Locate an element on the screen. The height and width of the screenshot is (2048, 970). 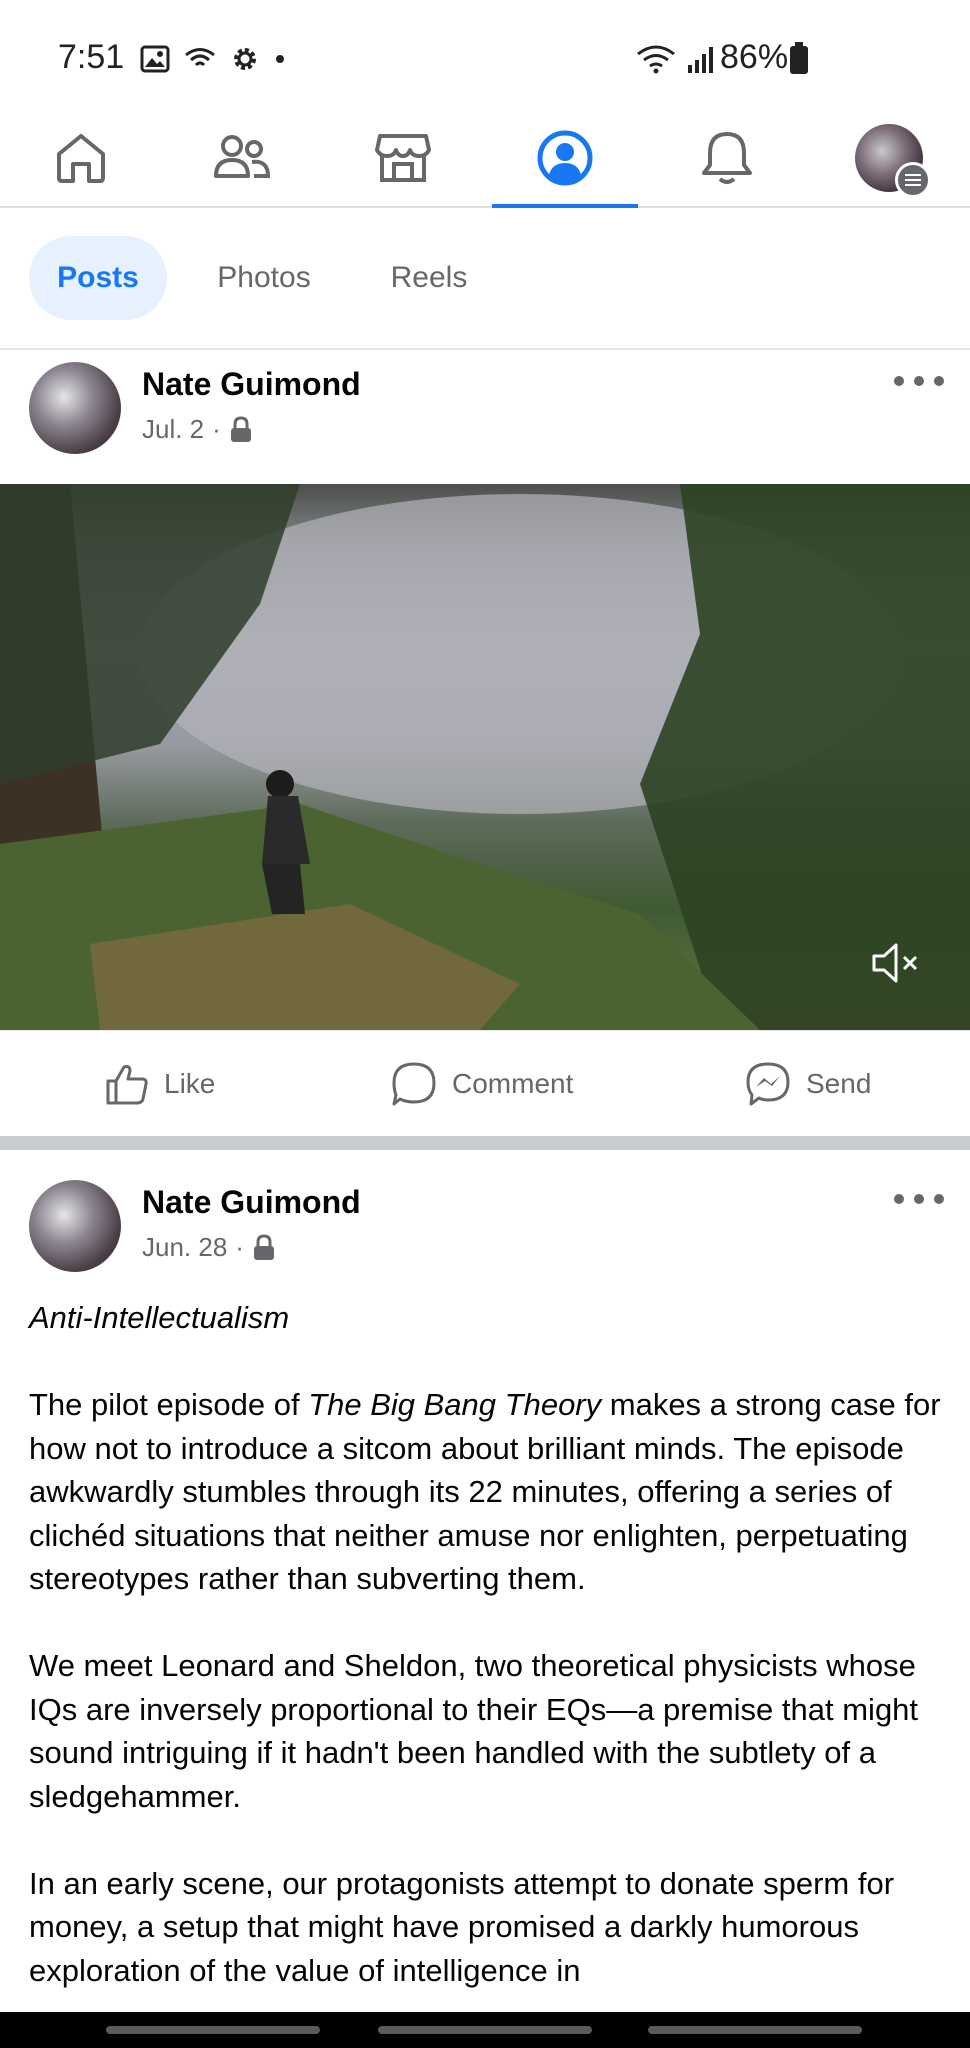
bell-icon is located at coordinates (727, 158).